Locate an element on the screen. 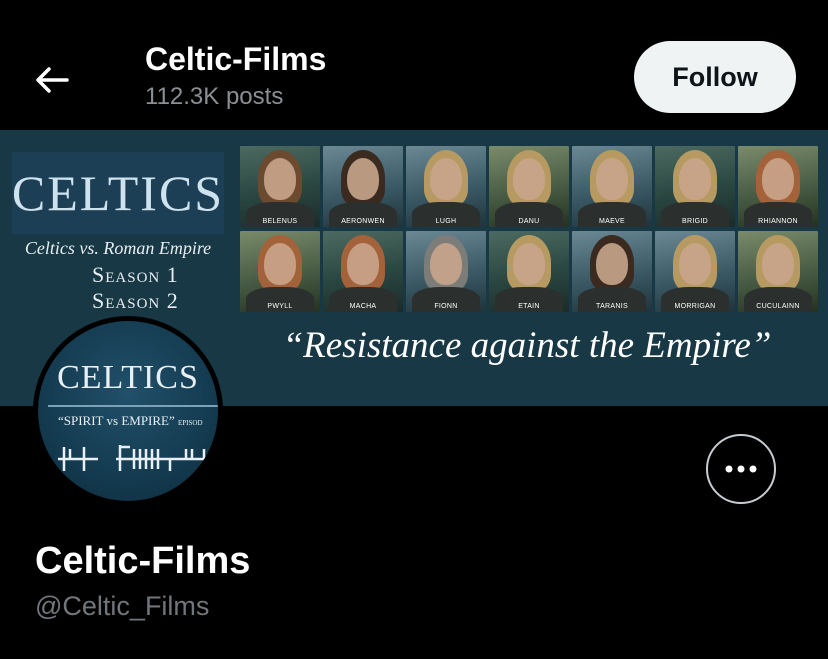 This screenshot has width=828, height=659. character-label: FIONN is located at coordinates (446, 306).